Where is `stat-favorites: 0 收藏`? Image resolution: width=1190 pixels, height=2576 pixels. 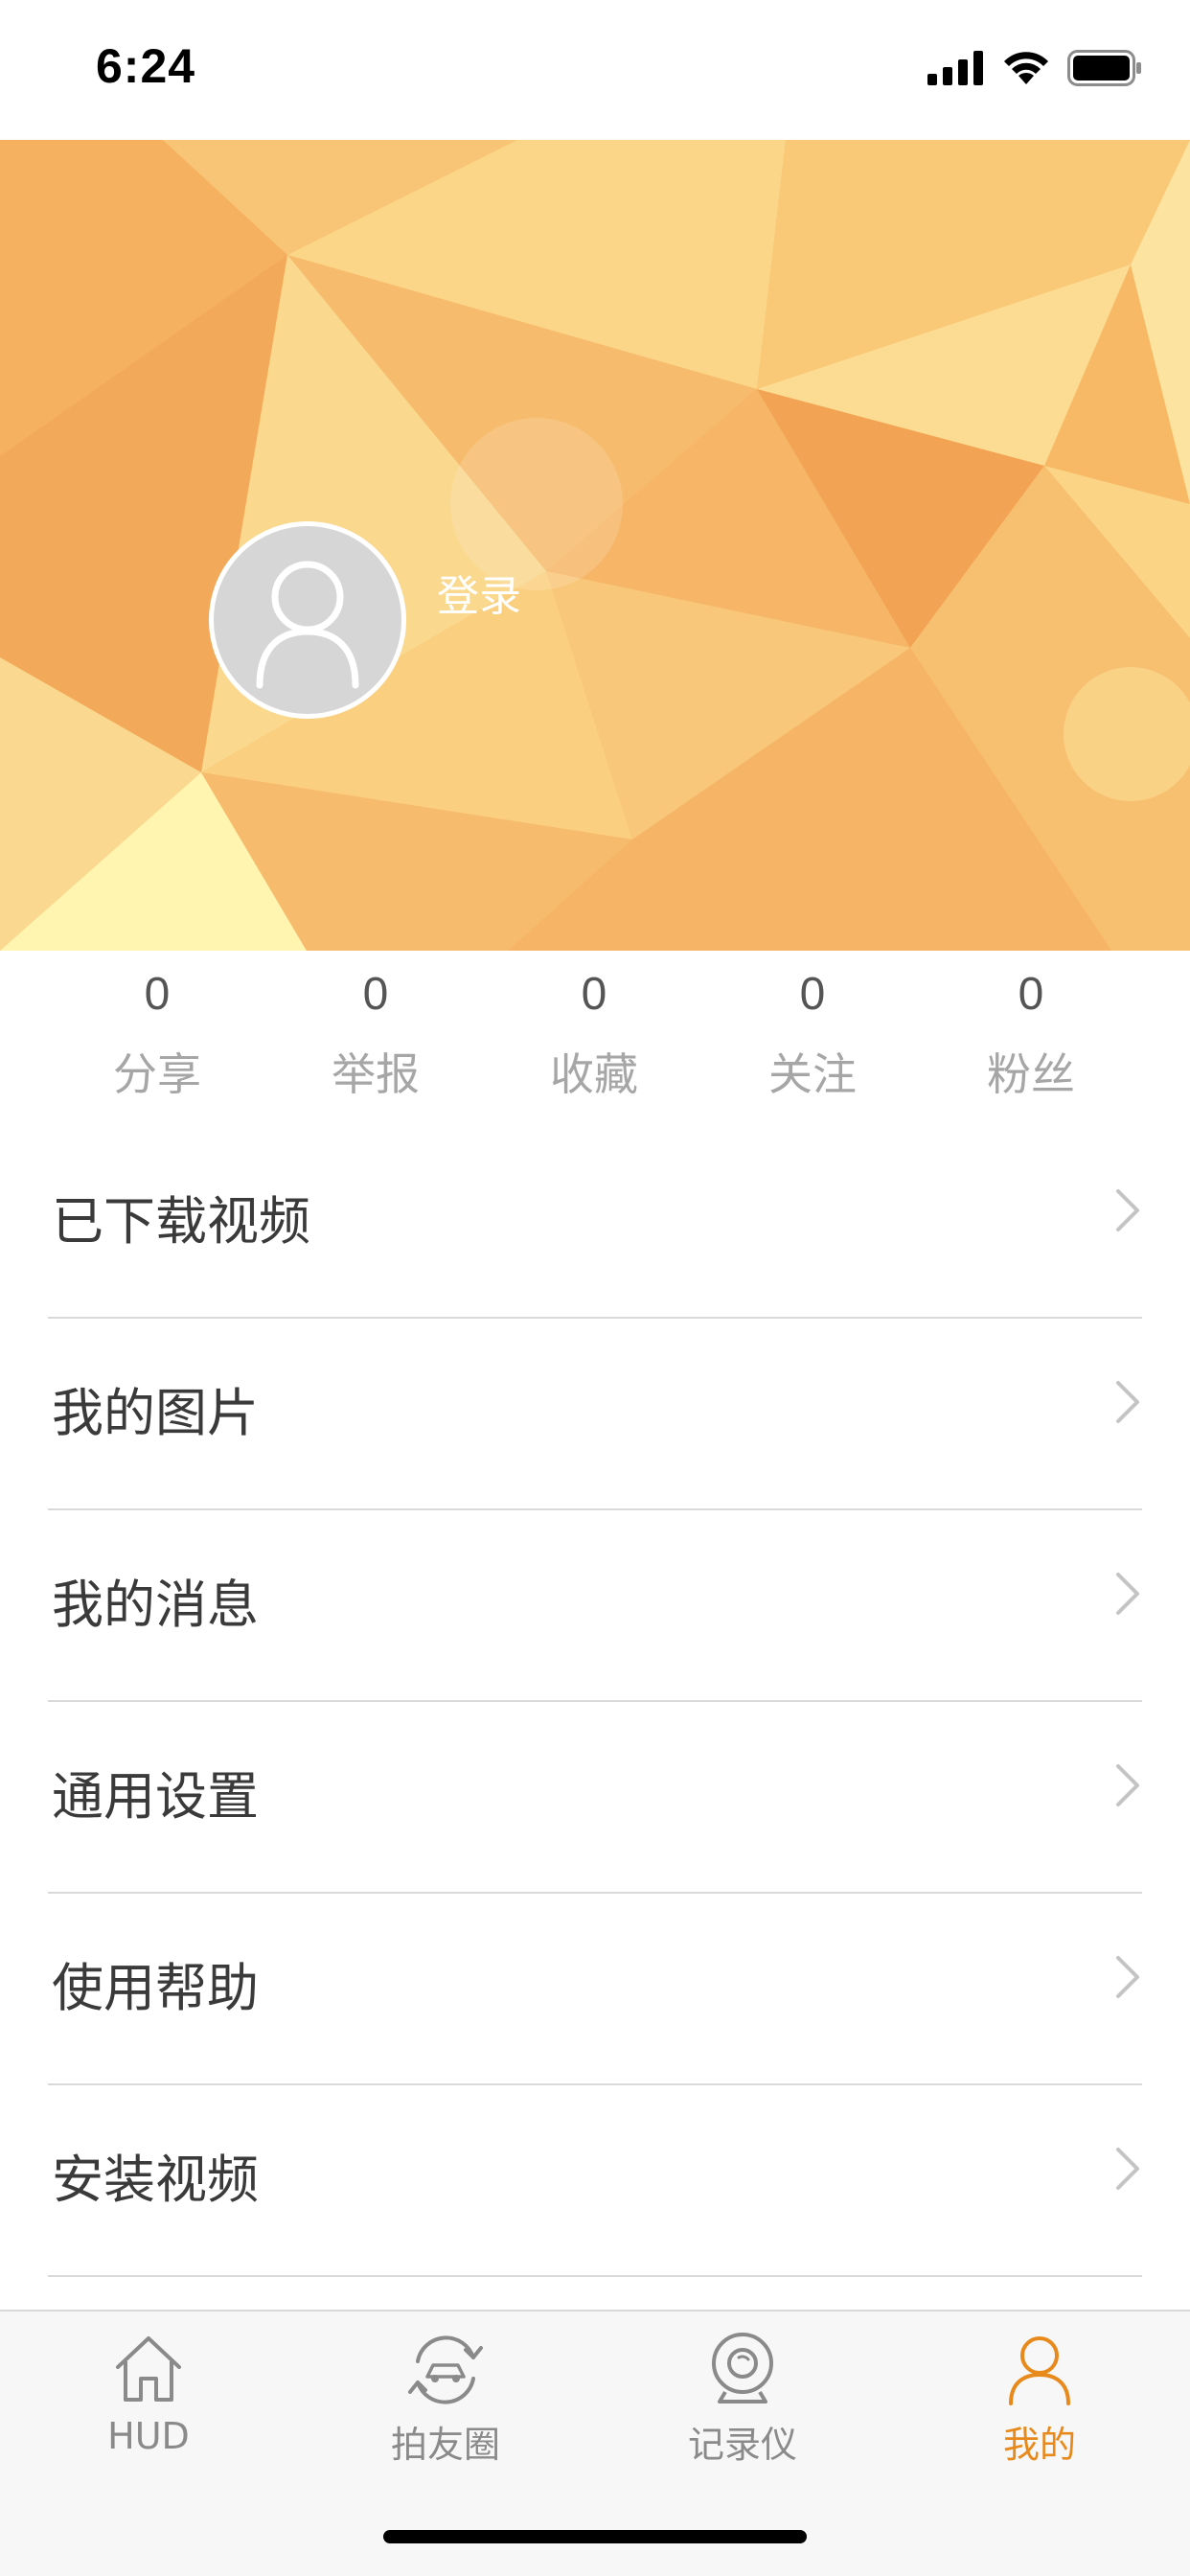
stat-favorites: 0 收藏 is located at coordinates (594, 1037).